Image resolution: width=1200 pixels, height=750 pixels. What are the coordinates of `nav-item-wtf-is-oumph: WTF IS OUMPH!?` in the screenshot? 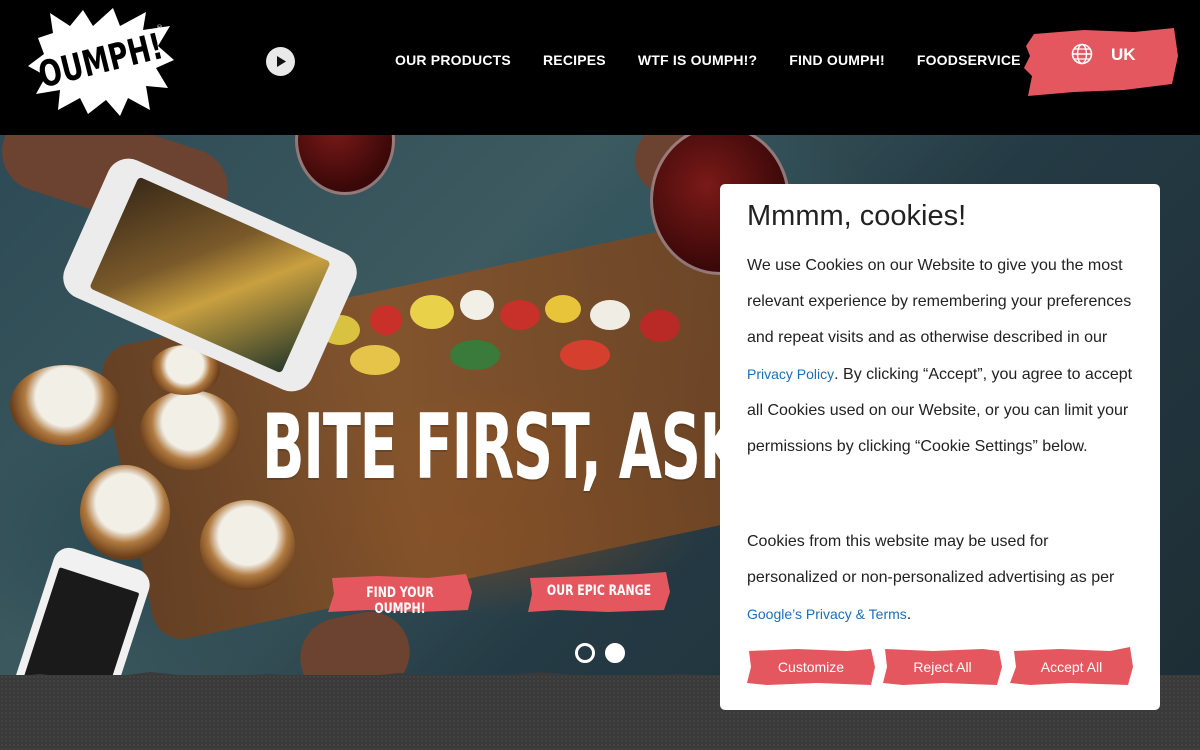 It's located at (697, 60).